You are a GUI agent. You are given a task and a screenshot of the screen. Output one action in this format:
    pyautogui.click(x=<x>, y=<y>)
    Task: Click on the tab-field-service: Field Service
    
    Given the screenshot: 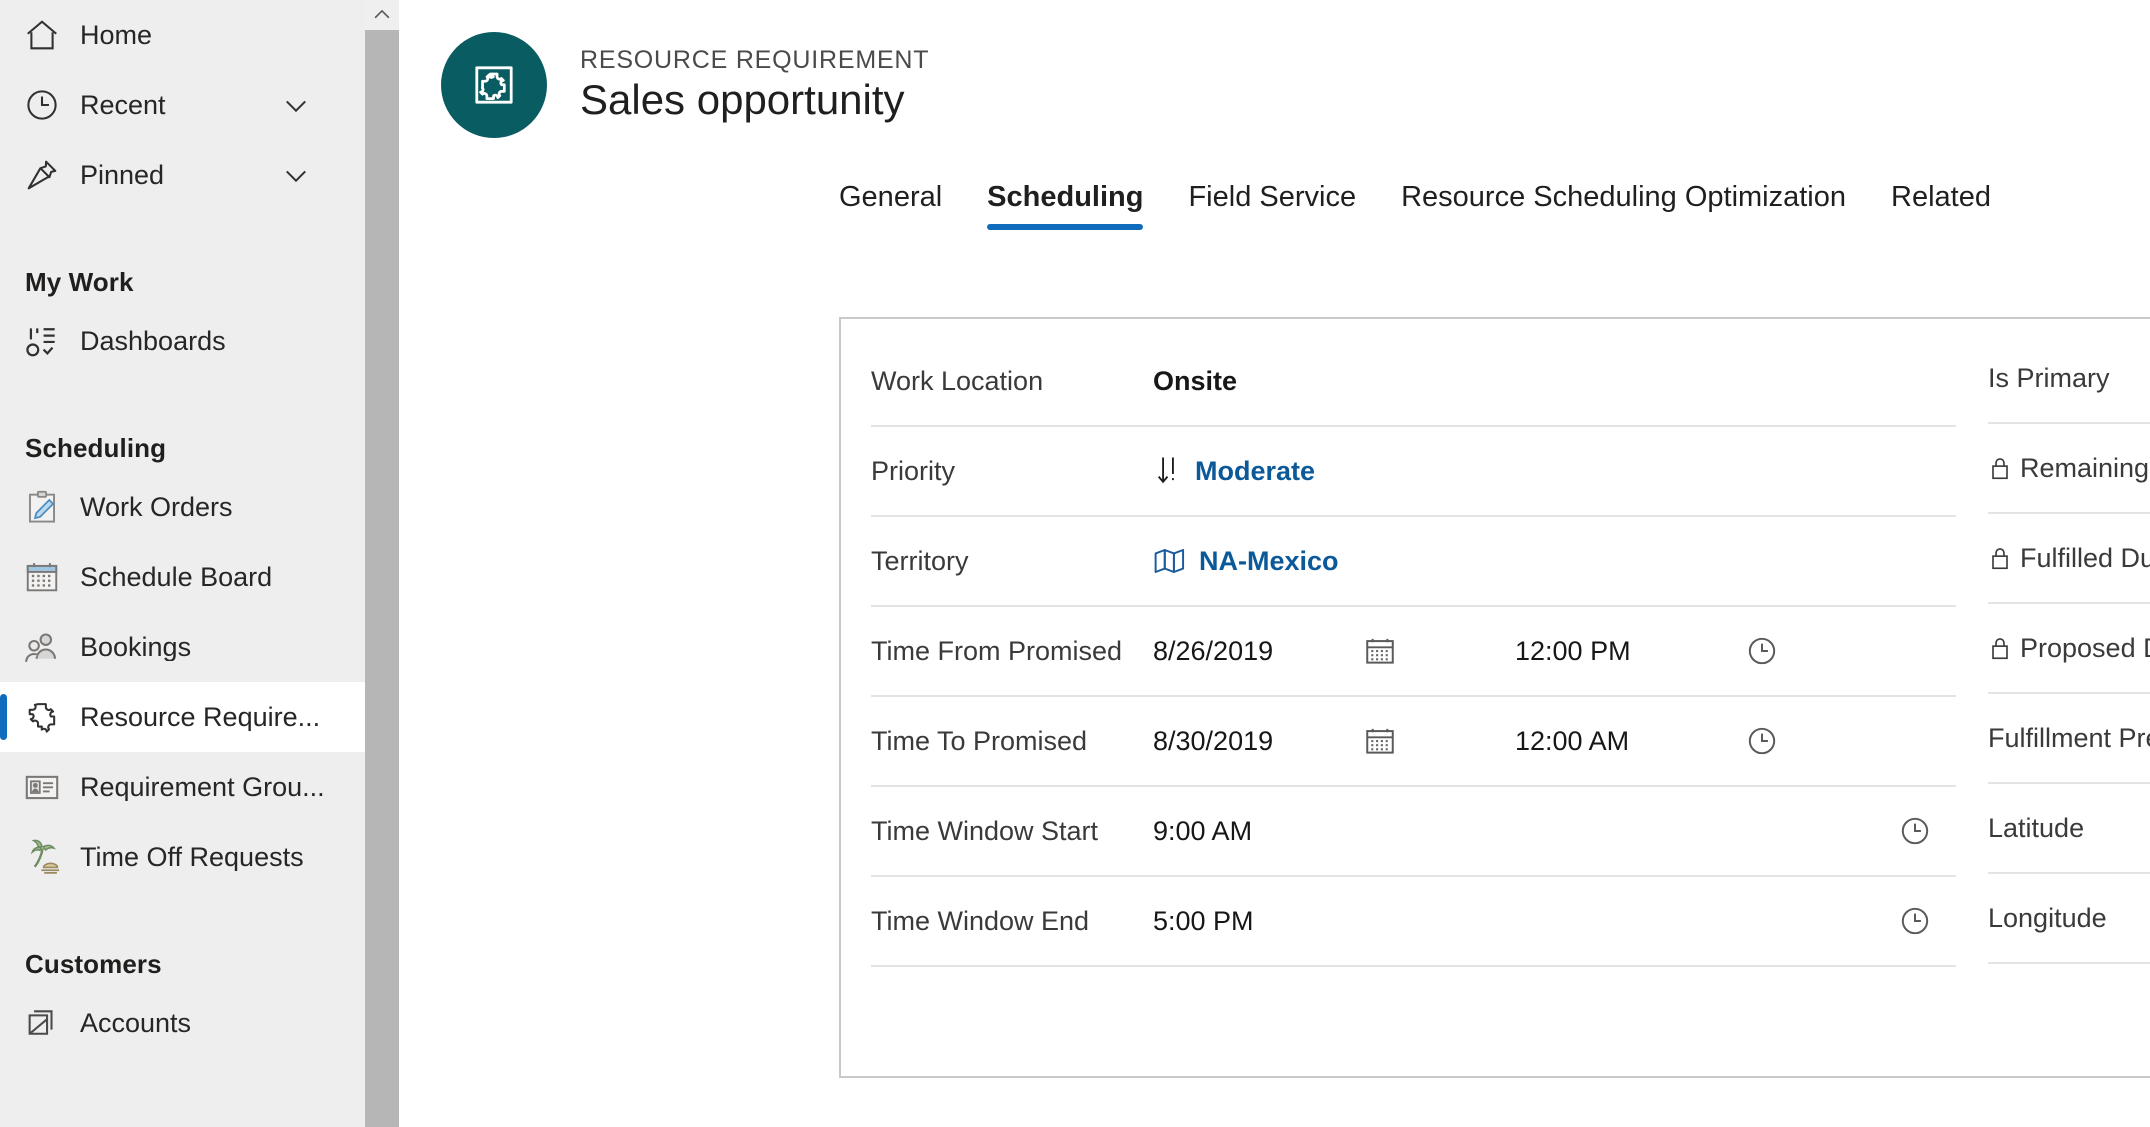 What is the action you would take?
    pyautogui.click(x=1272, y=205)
    